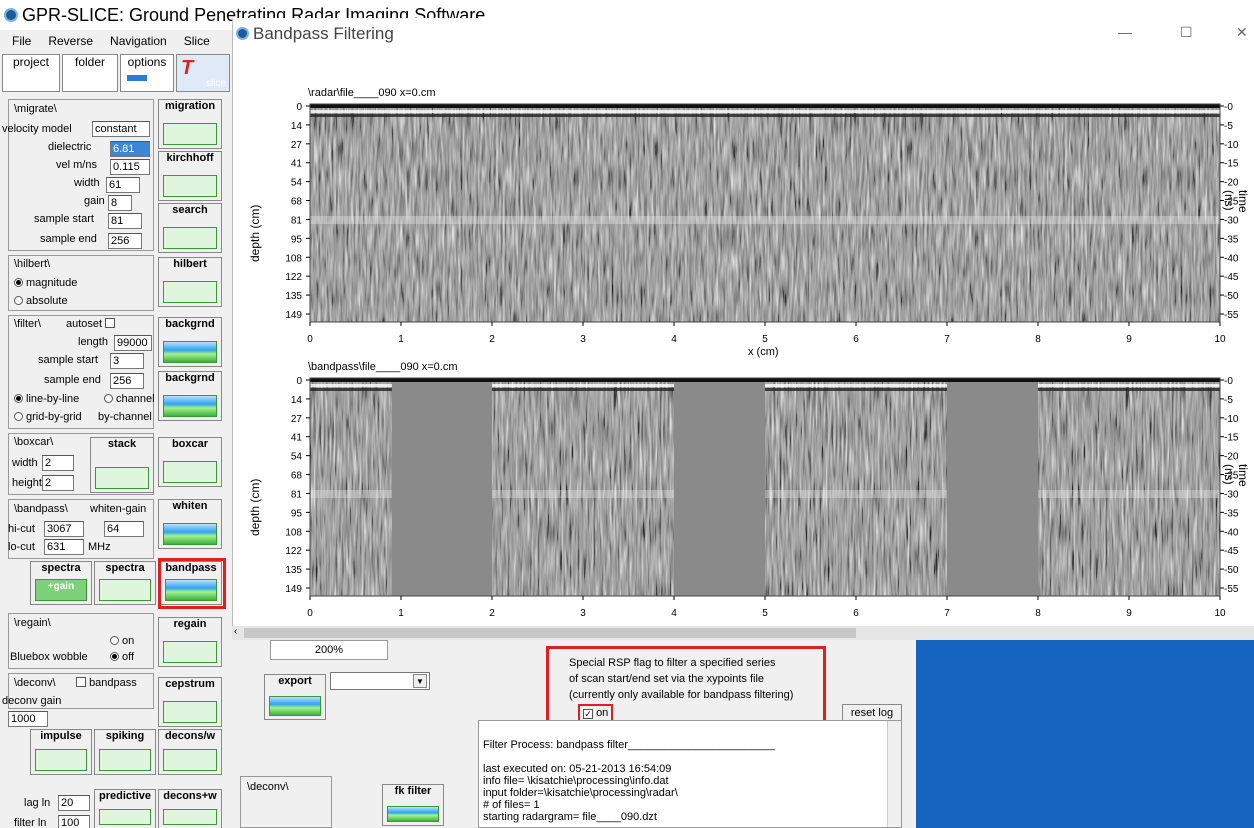 The width and height of the screenshot is (1254, 828). What do you see at coordinates (299, 381) in the screenshot?
I see `plot2-ytick-label: 0` at bounding box center [299, 381].